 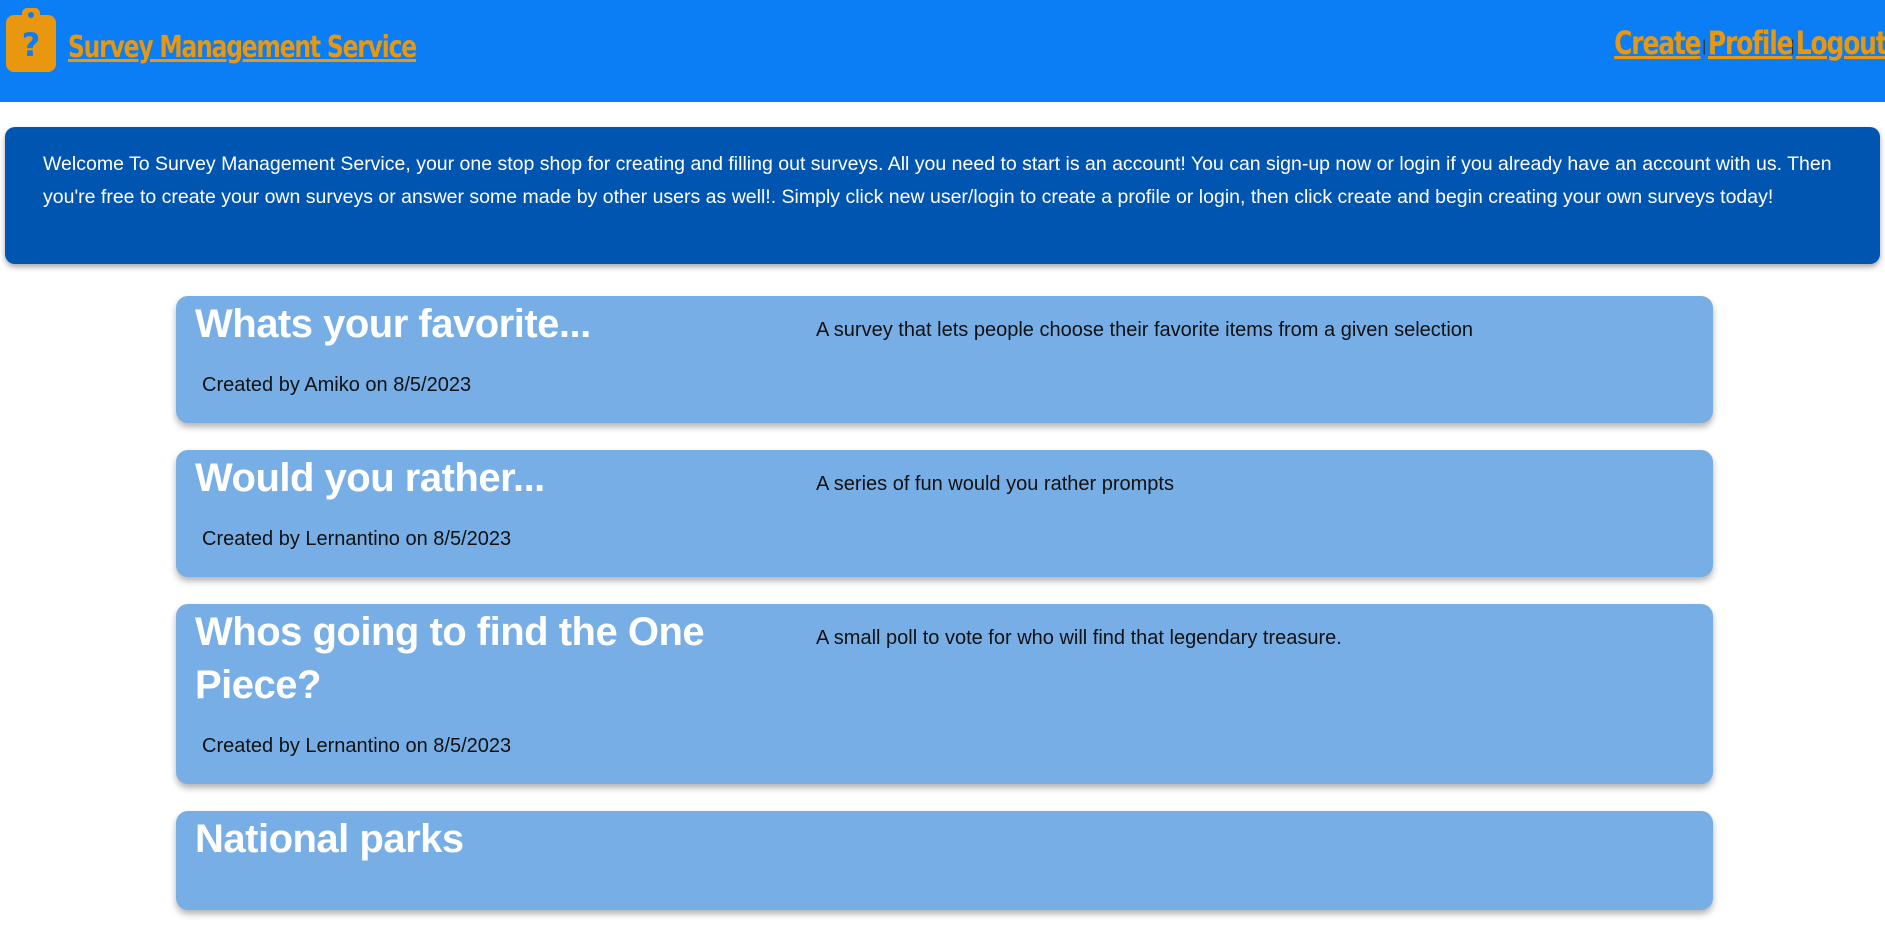 What do you see at coordinates (505, 658) in the screenshot?
I see `survey-title: Whos going to find the One Piece?` at bounding box center [505, 658].